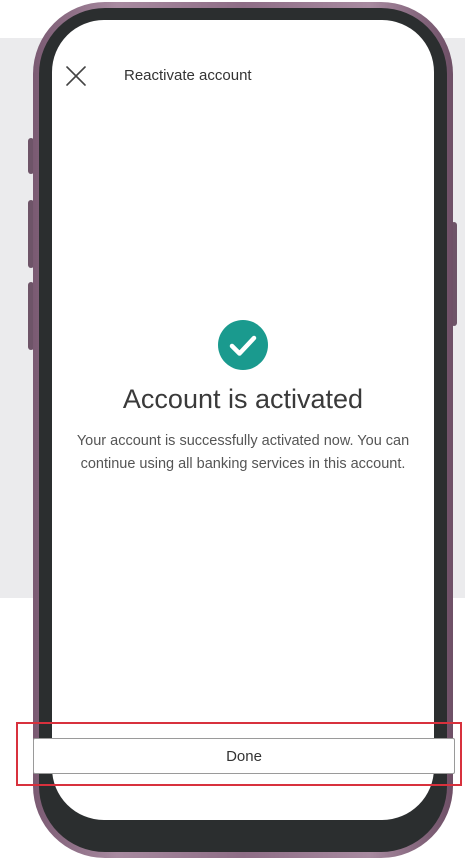 The image size is (465, 862). What do you see at coordinates (76, 76) in the screenshot?
I see `close-icon` at bounding box center [76, 76].